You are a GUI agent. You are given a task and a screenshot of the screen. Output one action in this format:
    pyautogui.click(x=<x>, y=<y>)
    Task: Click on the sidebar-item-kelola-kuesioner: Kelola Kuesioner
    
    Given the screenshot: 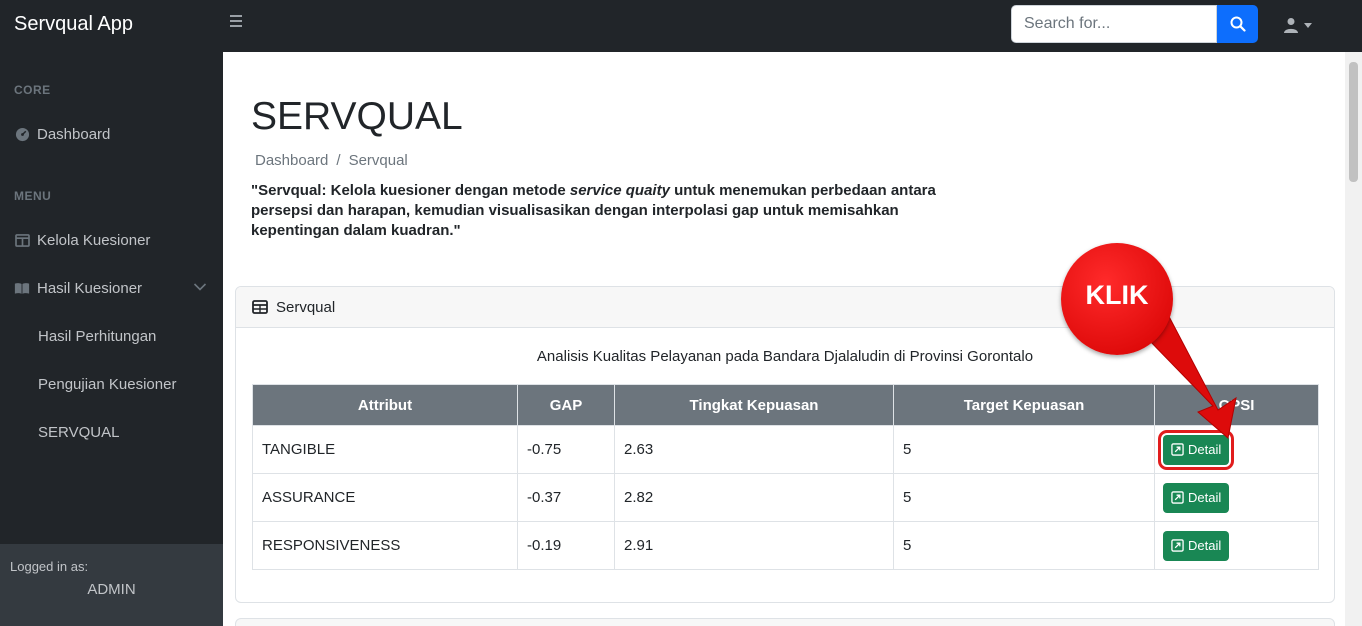 What is the action you would take?
    pyautogui.click(x=111, y=240)
    